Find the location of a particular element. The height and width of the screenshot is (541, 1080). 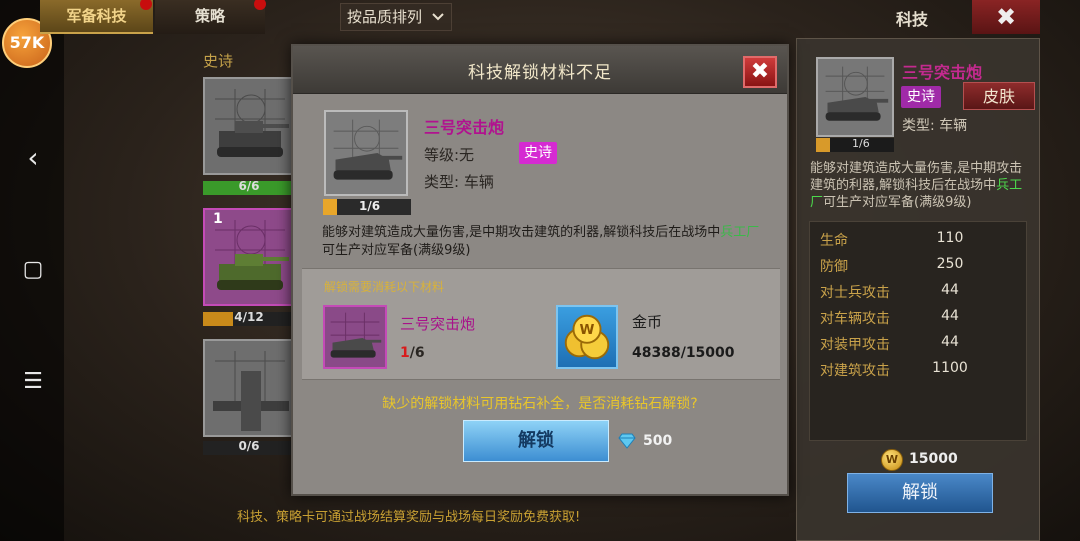

diamond-icon is located at coordinates (627, 441).